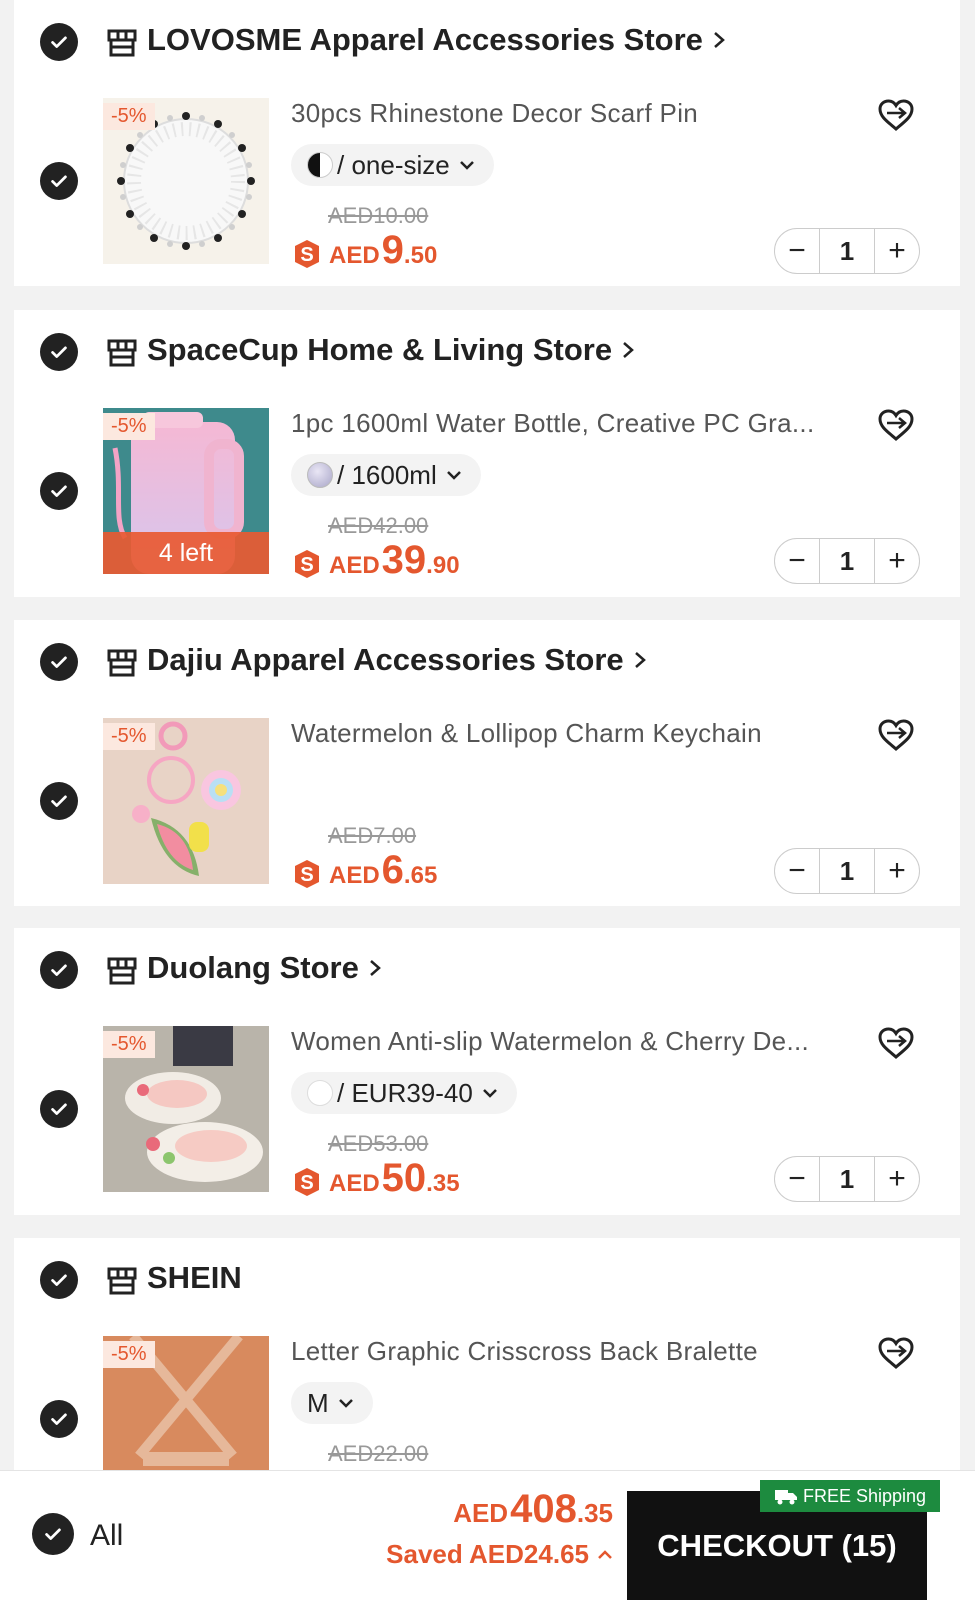 The width and height of the screenshot is (975, 1600). What do you see at coordinates (543, 1509) in the screenshot?
I see `total-integer: 408` at bounding box center [543, 1509].